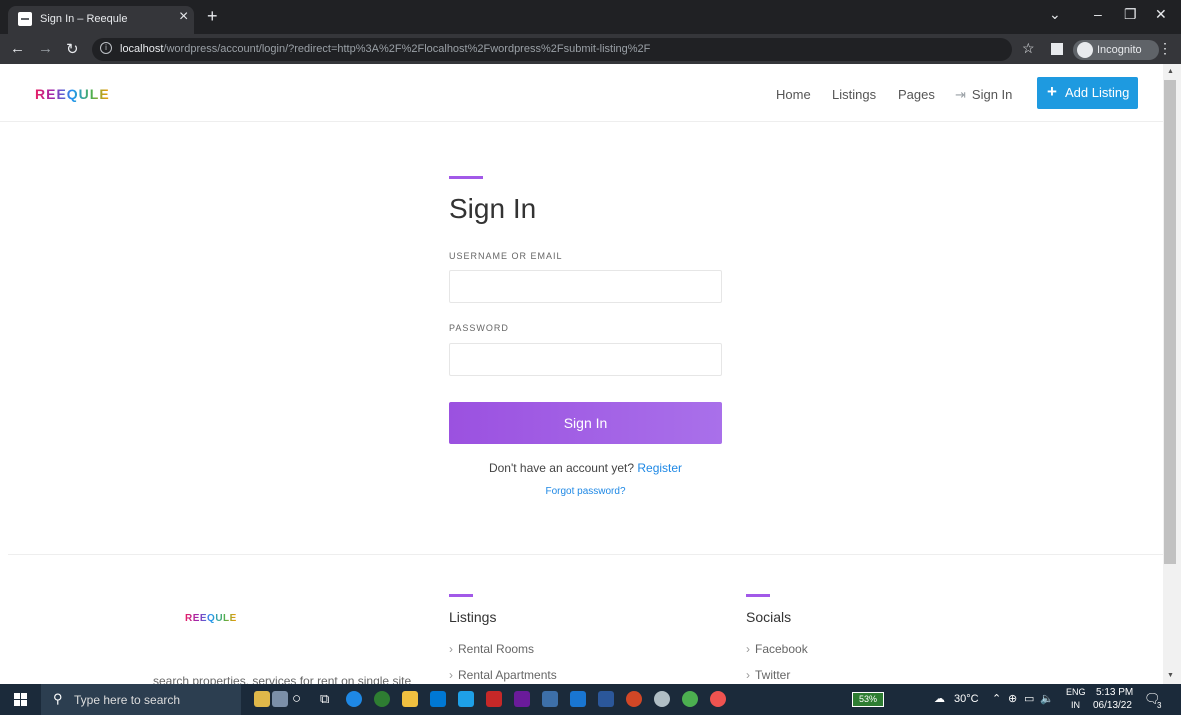 Image resolution: width=1181 pixels, height=715 pixels. What do you see at coordinates (262, 699) in the screenshot?
I see `taskbar-widget-icon` at bounding box center [262, 699].